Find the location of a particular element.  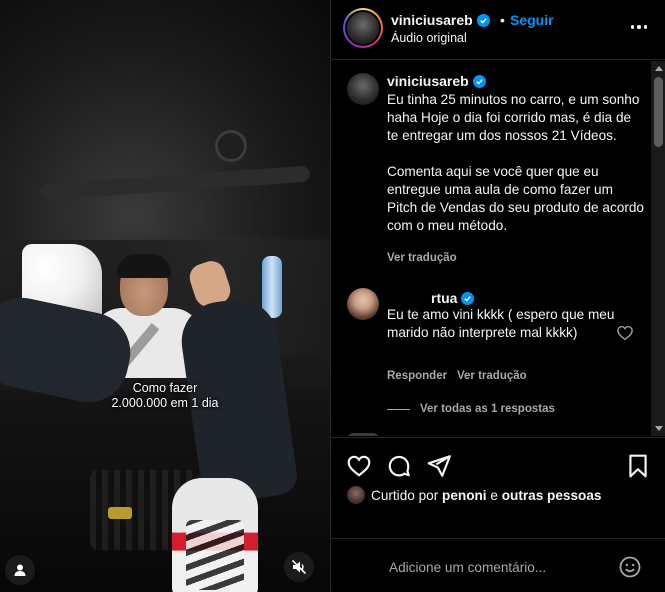

share-icon is located at coordinates (439, 466).